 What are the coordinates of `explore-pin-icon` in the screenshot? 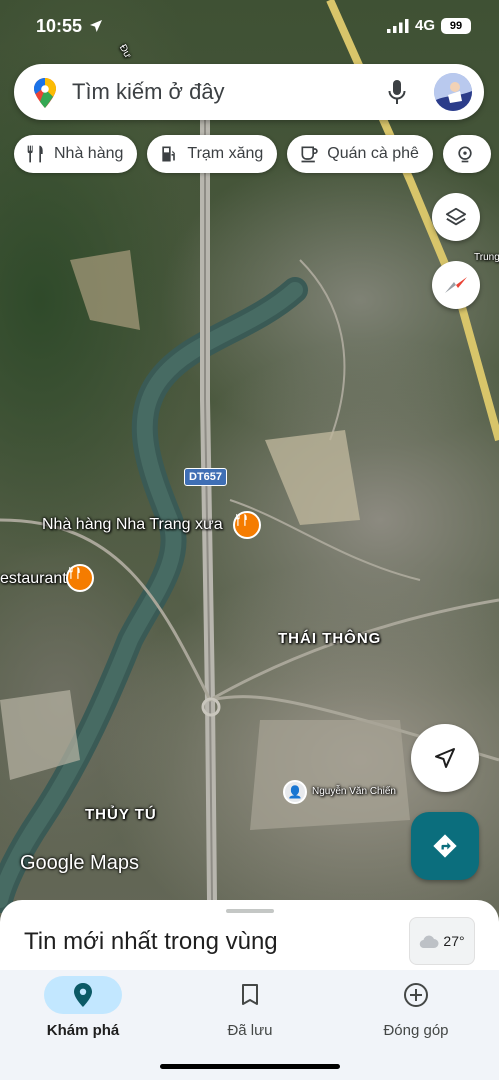 It's located at (83, 995).